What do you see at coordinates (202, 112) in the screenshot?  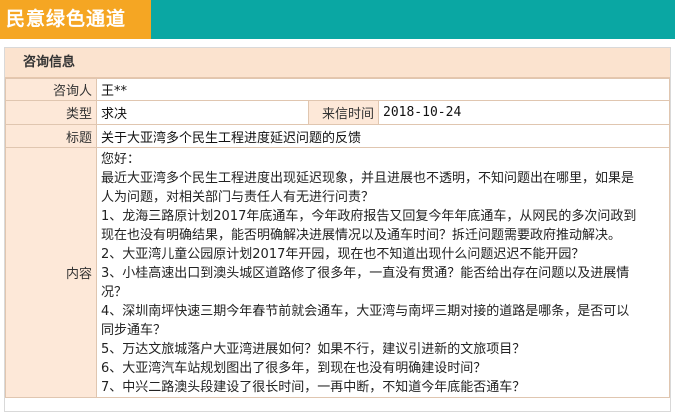 I see `type-value: 求决` at bounding box center [202, 112].